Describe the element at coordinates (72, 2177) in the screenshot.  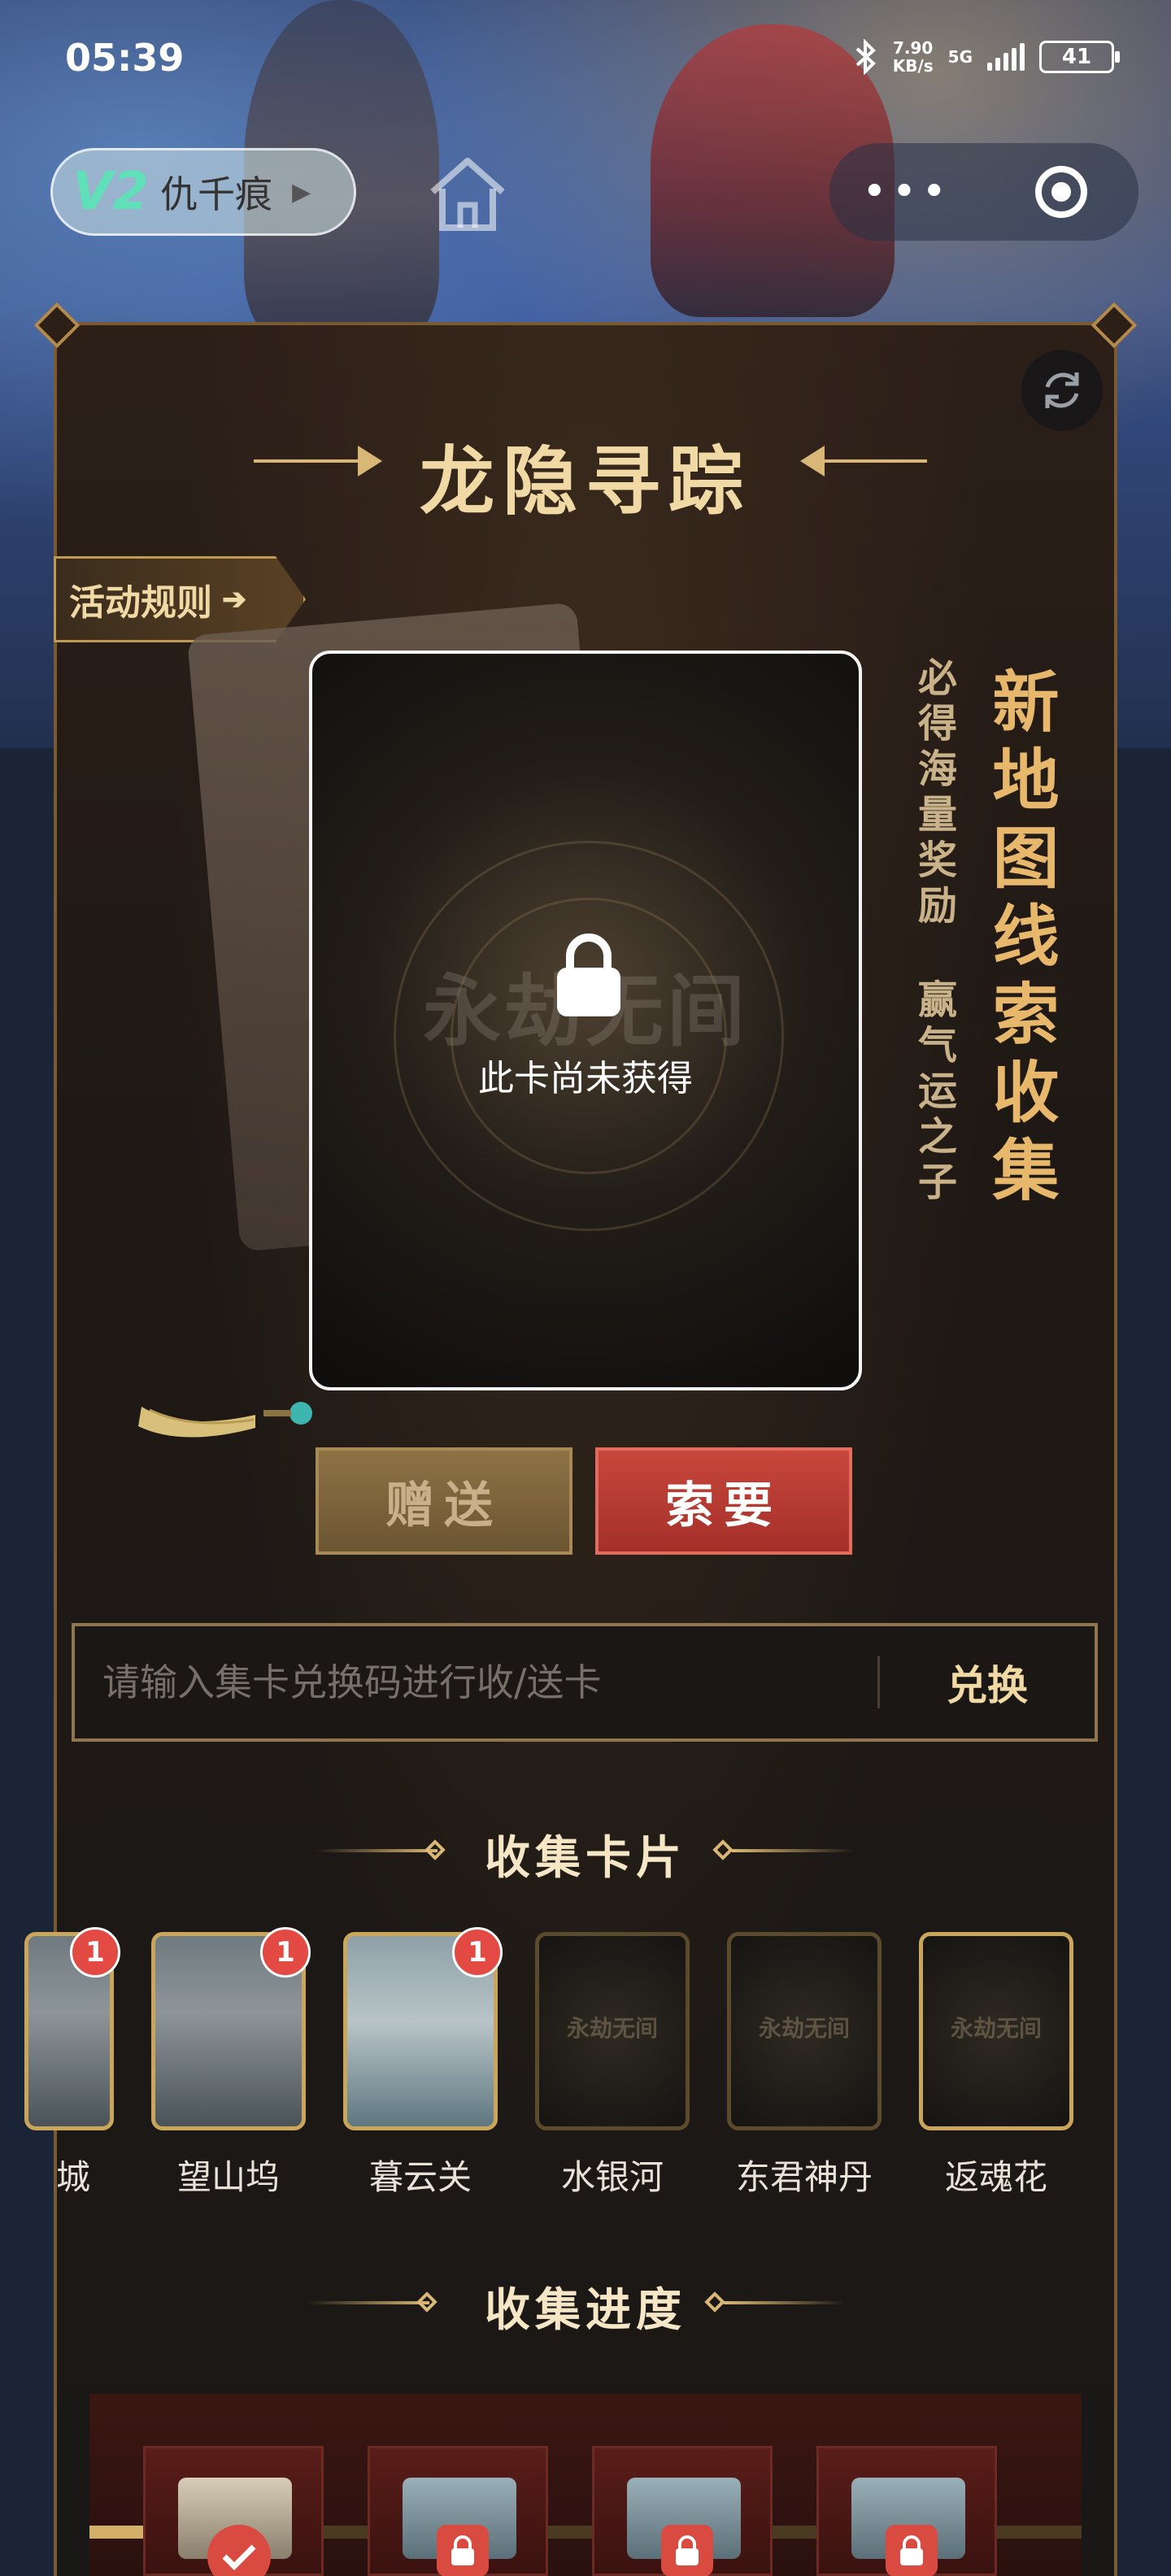
I see `card-label: 城` at that location.